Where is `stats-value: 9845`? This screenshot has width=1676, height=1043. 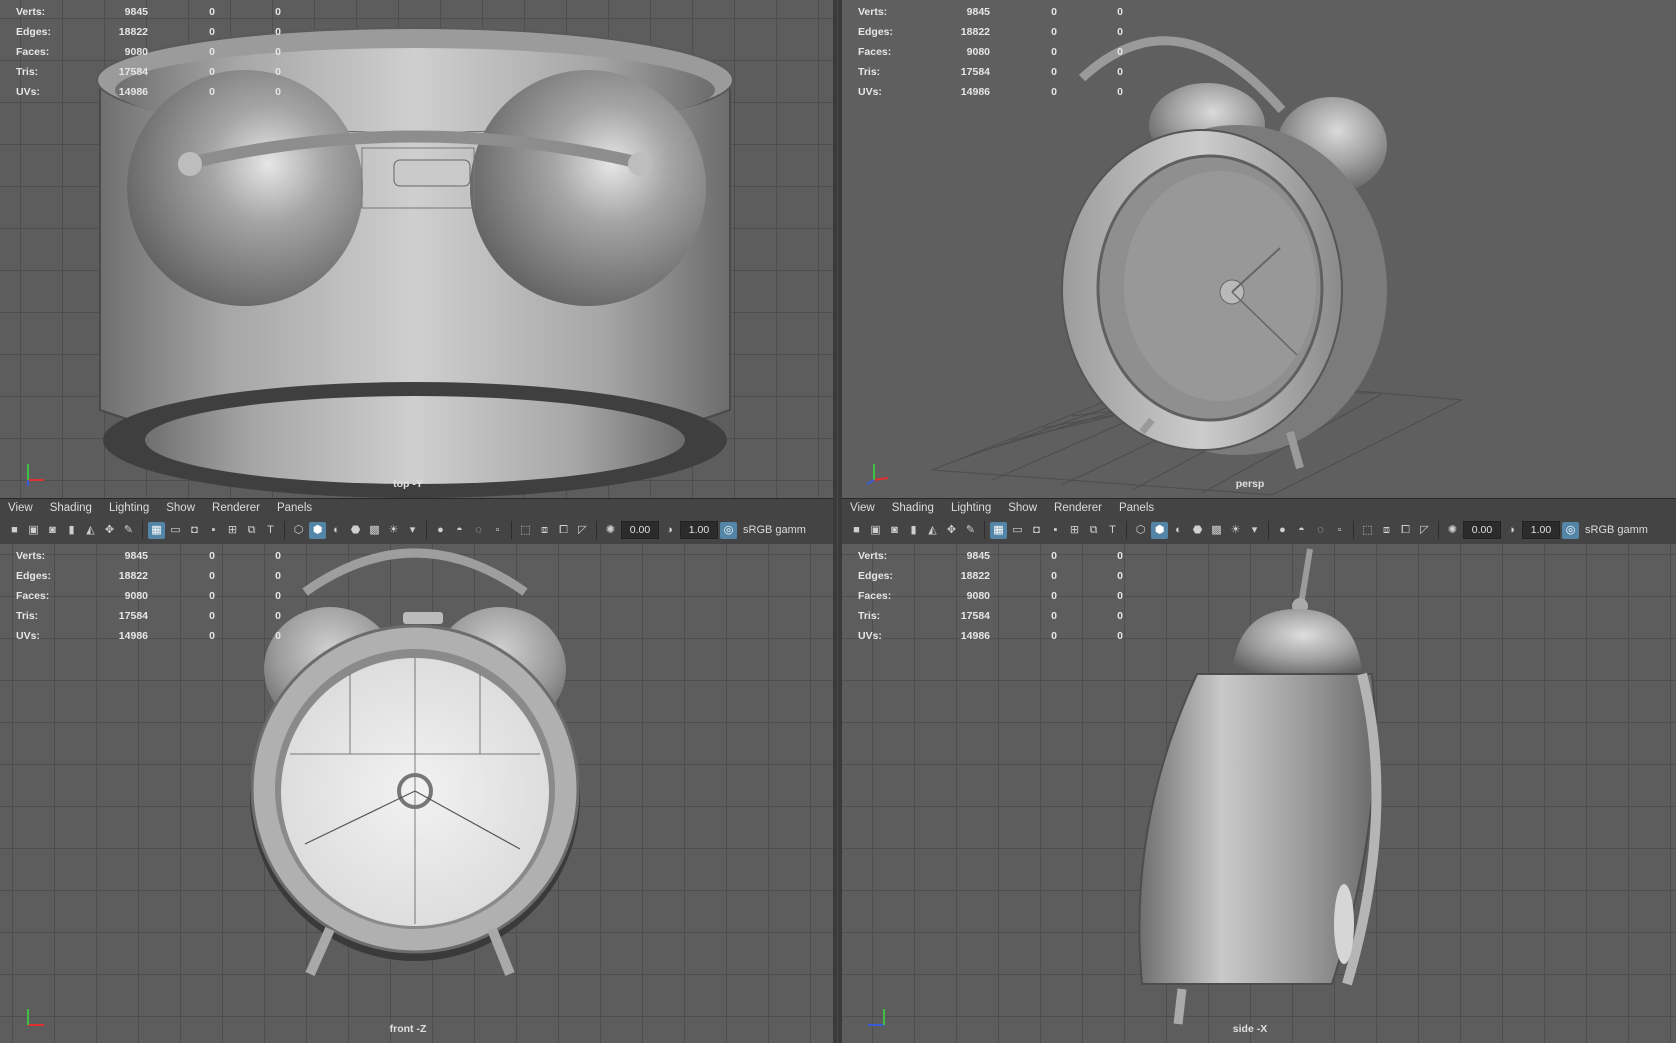
stats-value: 9845 is located at coordinates (136, 12).